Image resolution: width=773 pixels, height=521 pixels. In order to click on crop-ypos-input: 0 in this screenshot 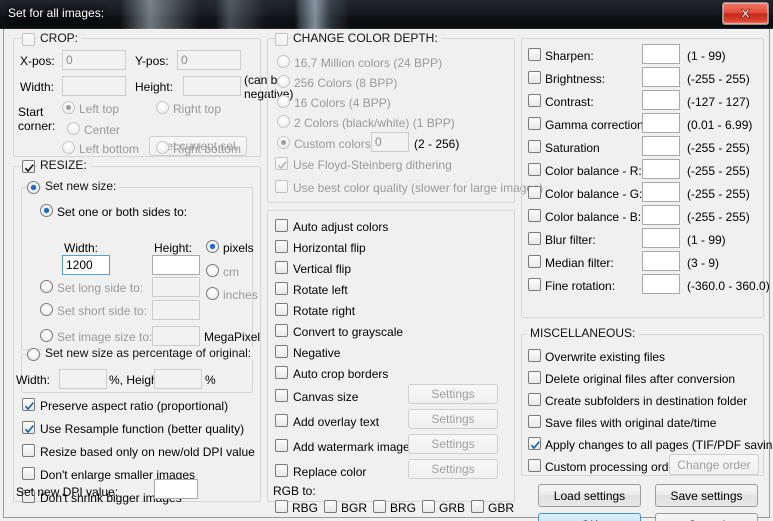, I will do `click(209, 60)`.